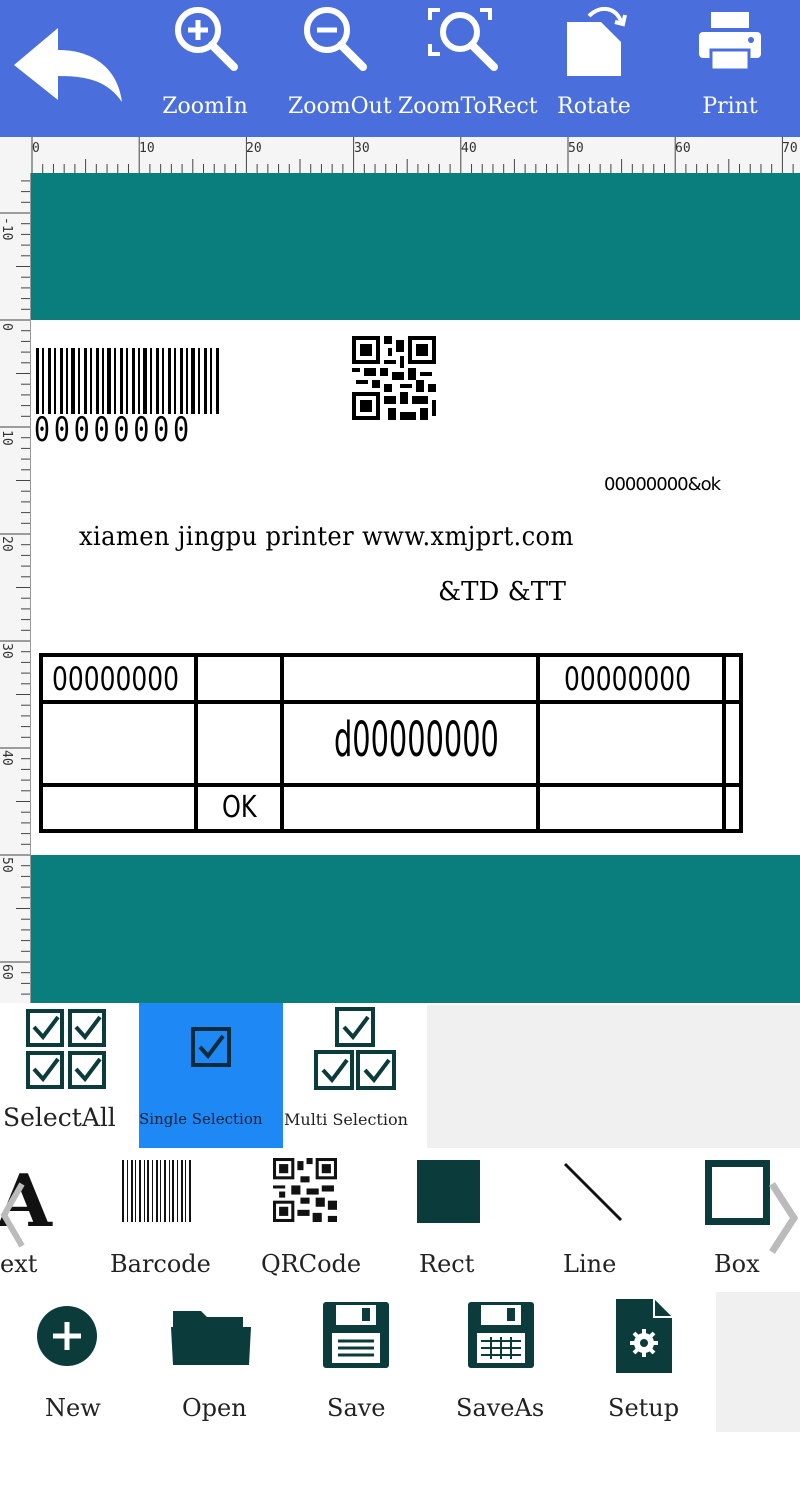 Image resolution: width=800 pixels, height=1502 pixels. I want to click on canvas-bottom-margin, so click(415, 929).